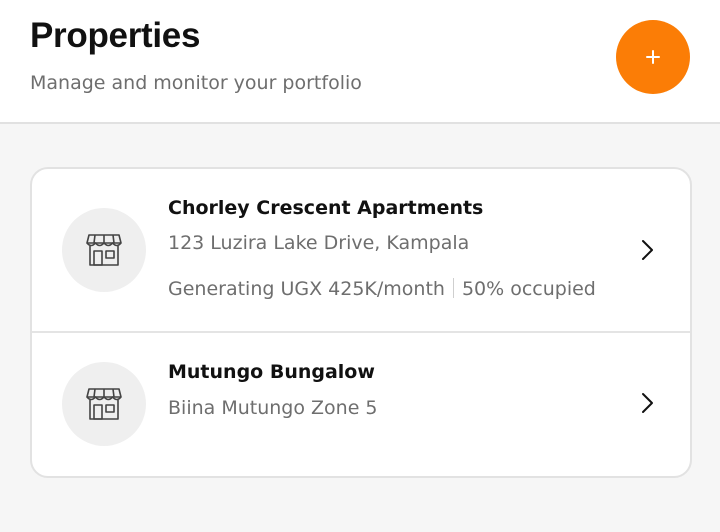 The height and width of the screenshot is (532, 720). Describe the element at coordinates (271, 372) in the screenshot. I see `property-name: Mutungo Bungalow` at that location.